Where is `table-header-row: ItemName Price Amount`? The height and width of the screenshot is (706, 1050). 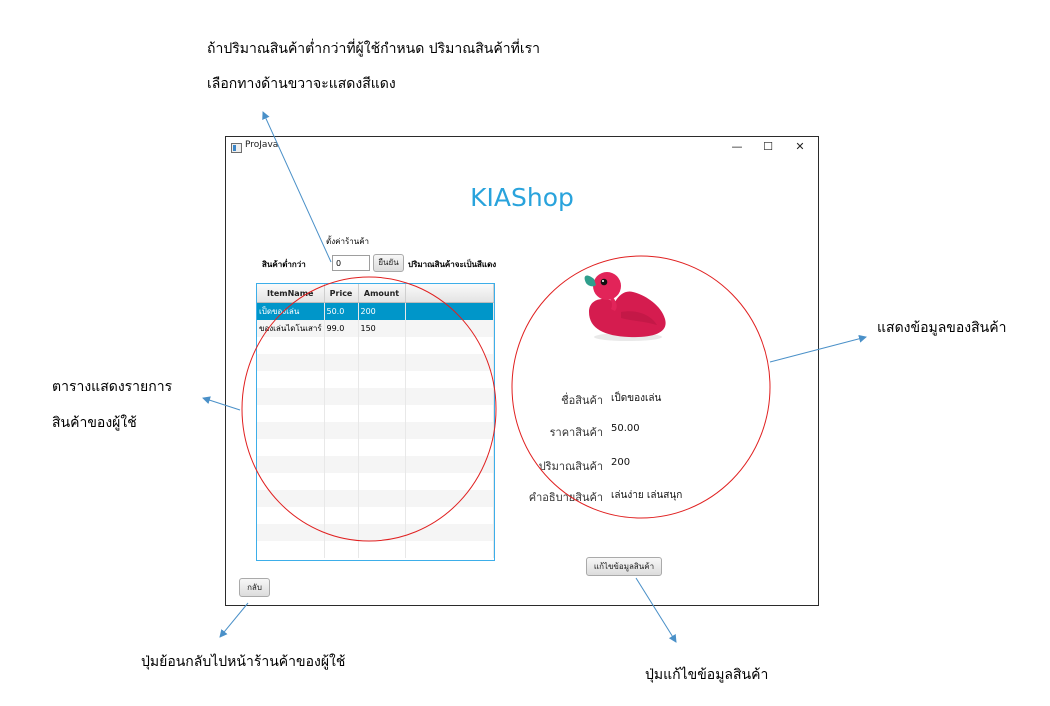
table-header-row: ItemName Price Amount is located at coordinates (375, 293).